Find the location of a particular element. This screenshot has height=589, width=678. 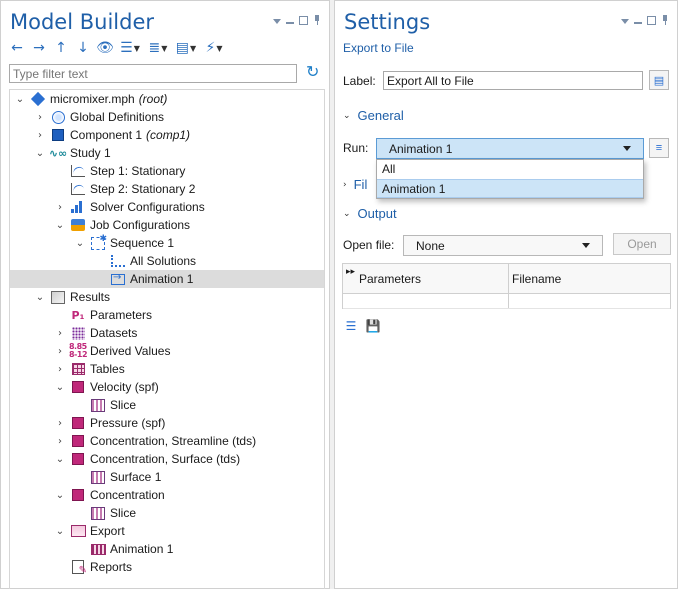

section-general: ⌄ General is located at coordinates (373, 115).